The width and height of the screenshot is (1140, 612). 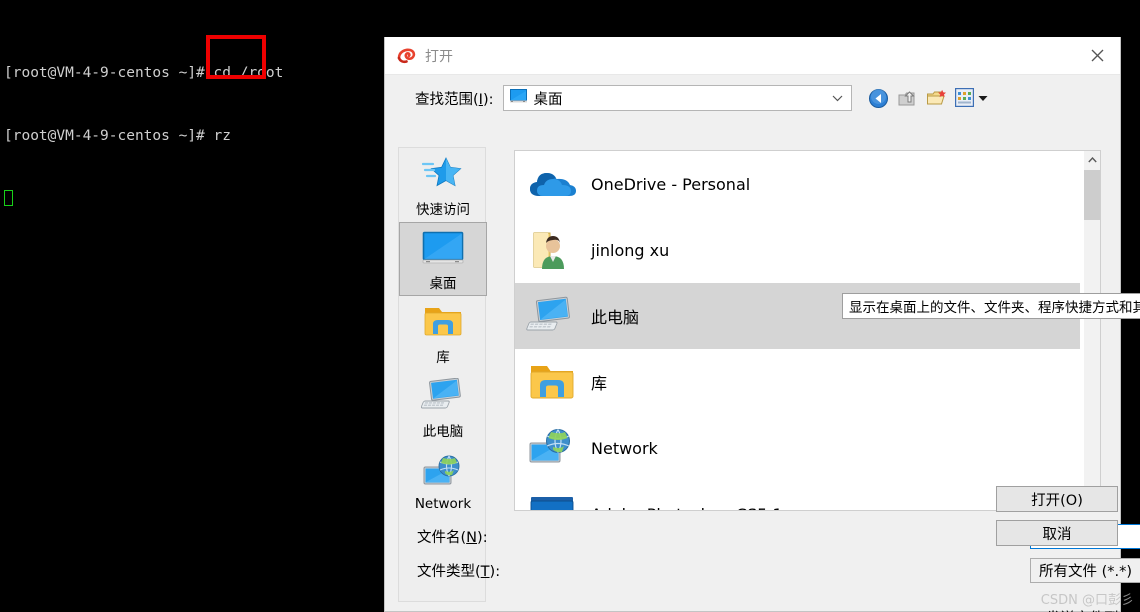 I want to click on scroll-up-icon, so click(x=1092, y=159).